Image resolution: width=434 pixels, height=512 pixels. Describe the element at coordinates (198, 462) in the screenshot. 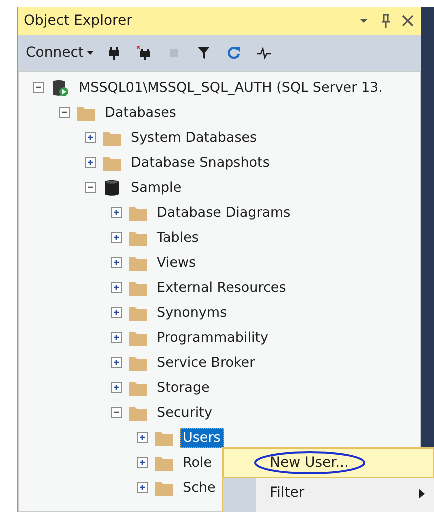

I see `tree-item: Role` at that location.